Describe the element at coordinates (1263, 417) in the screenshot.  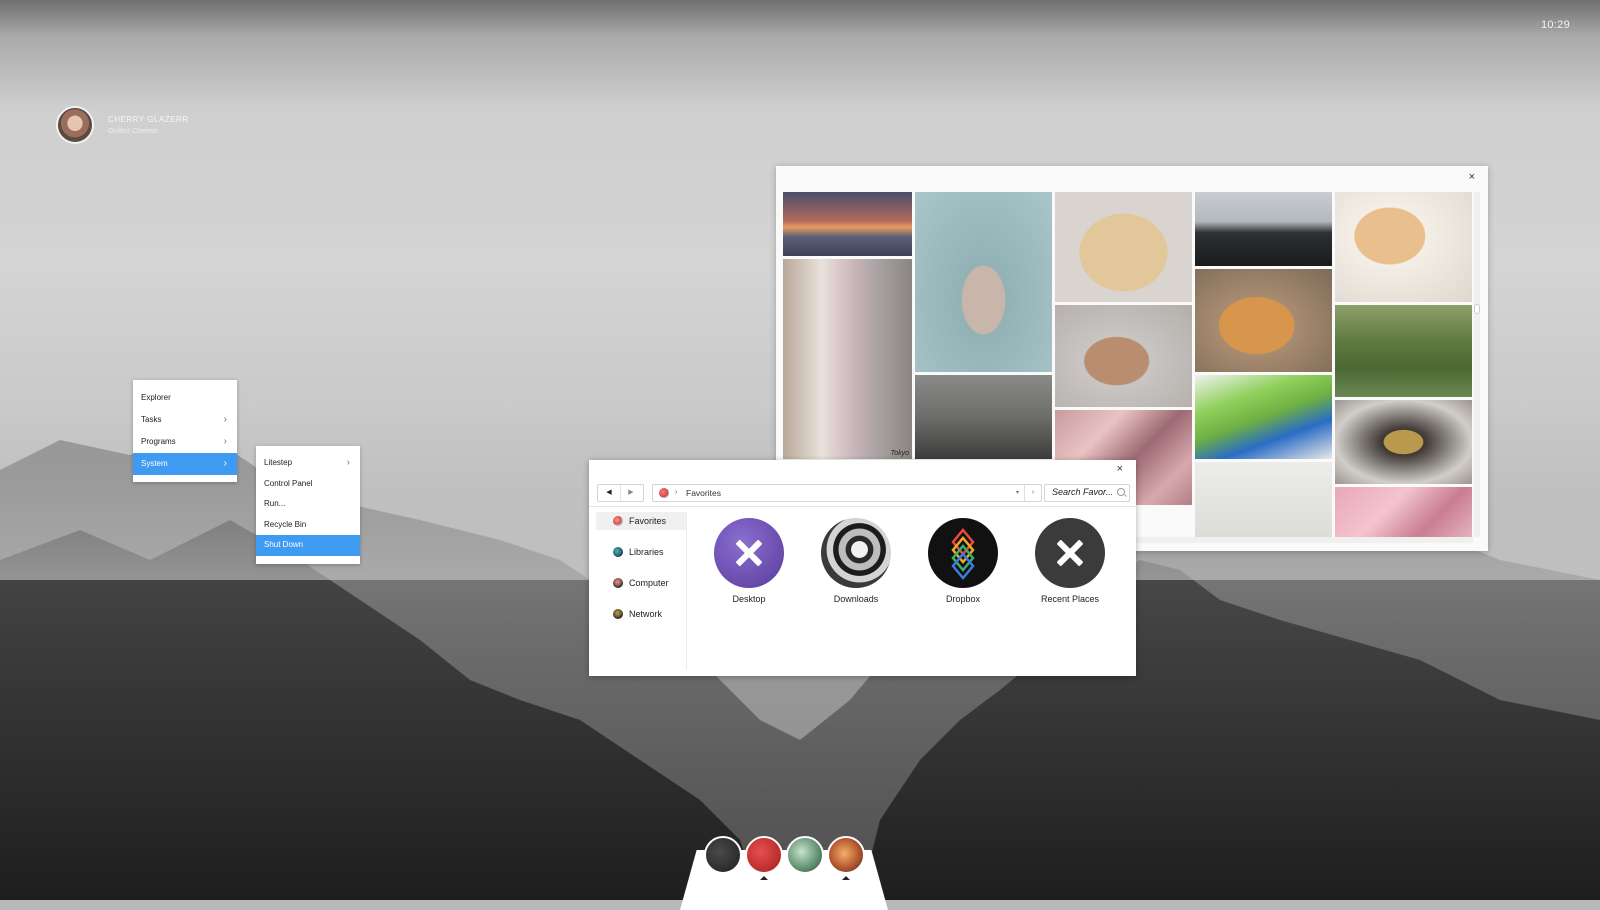
I see `photo-kitkat` at that location.